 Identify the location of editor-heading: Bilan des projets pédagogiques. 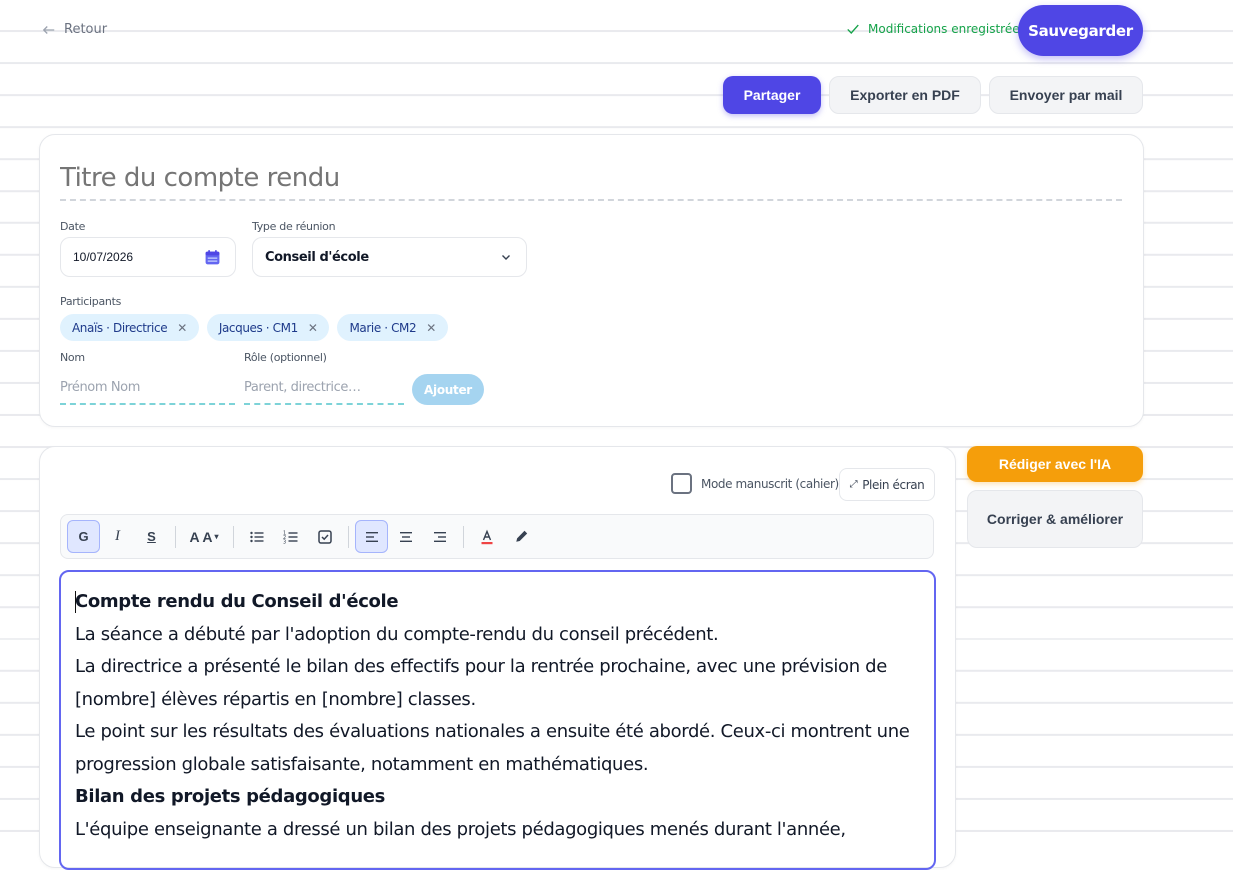
(230, 796).